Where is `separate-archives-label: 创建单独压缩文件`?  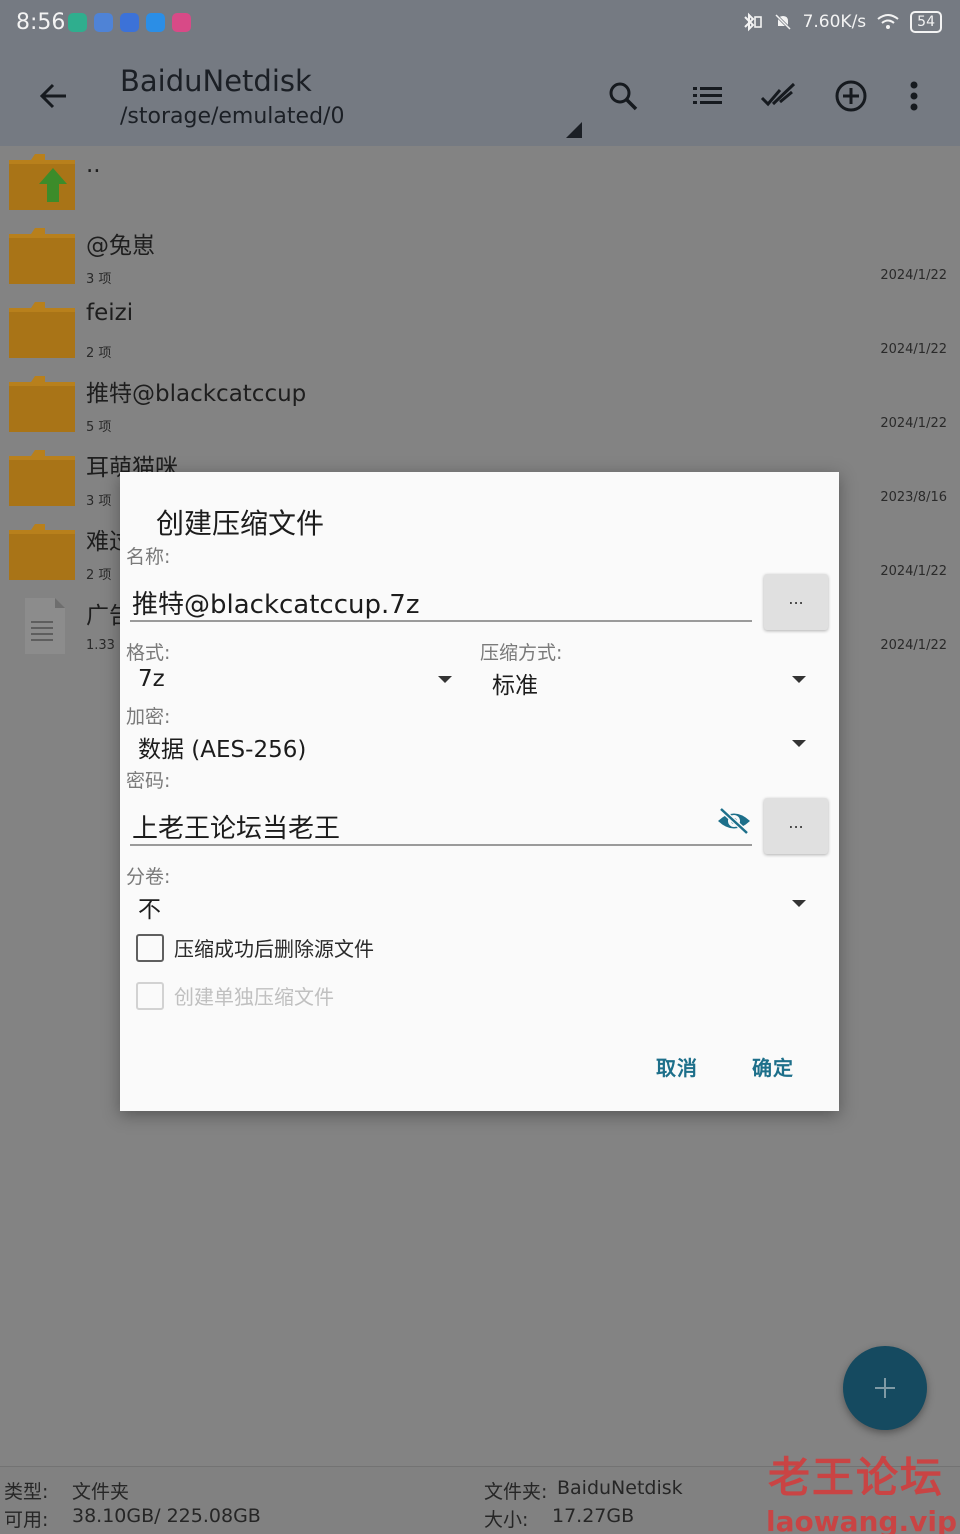
separate-archives-label: 创建单独压缩文件 is located at coordinates (254, 997).